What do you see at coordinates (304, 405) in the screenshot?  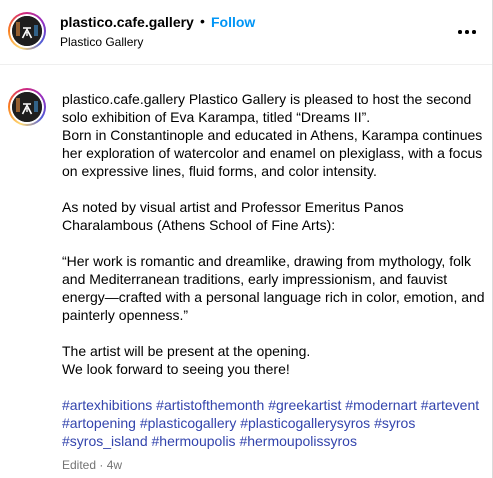 I see `hashtag-link: #greekartist` at bounding box center [304, 405].